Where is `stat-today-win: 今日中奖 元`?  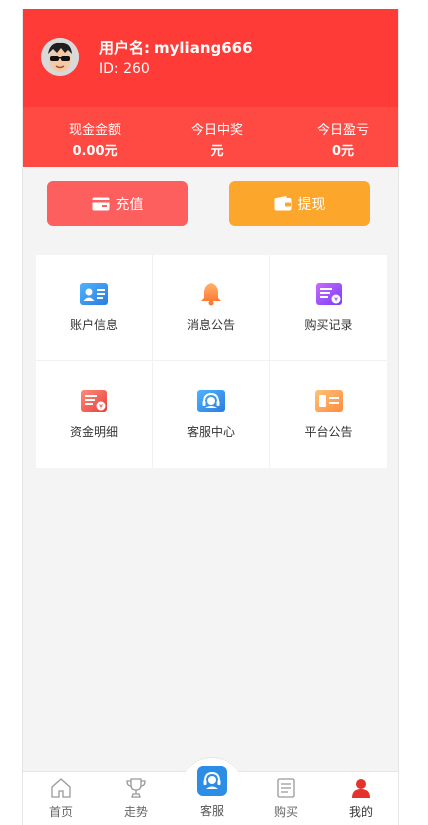
stat-today-win: 今日中奖 元 is located at coordinates (217, 139).